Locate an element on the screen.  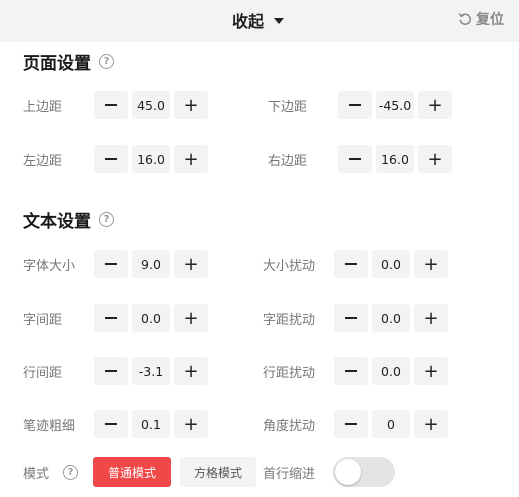
stroke-width-value: 0.1 is located at coordinates (151, 424).